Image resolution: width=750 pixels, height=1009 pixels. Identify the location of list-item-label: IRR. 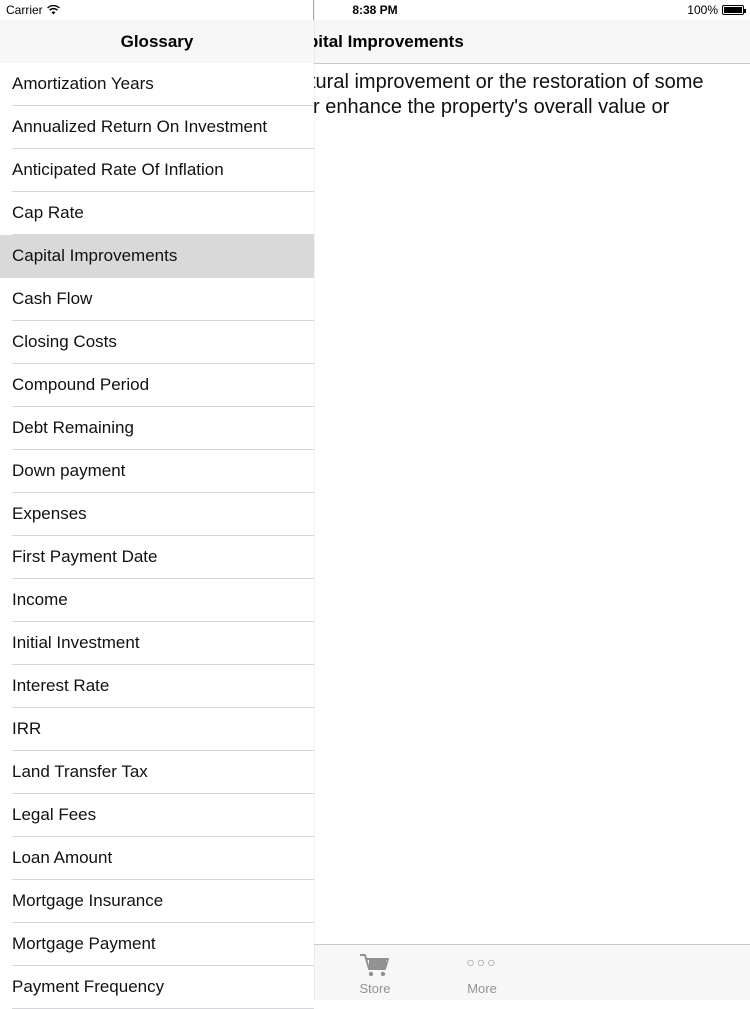
(27, 728).